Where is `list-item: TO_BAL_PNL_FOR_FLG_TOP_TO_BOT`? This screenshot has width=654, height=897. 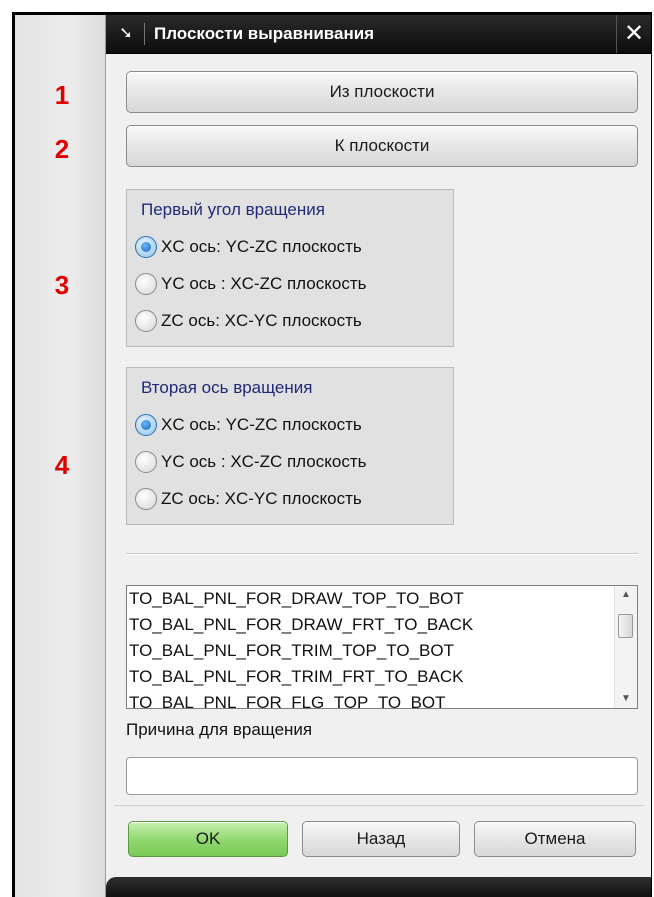
list-item: TO_BAL_PNL_FOR_FLG_TOP_TO_BOT is located at coordinates (371, 699).